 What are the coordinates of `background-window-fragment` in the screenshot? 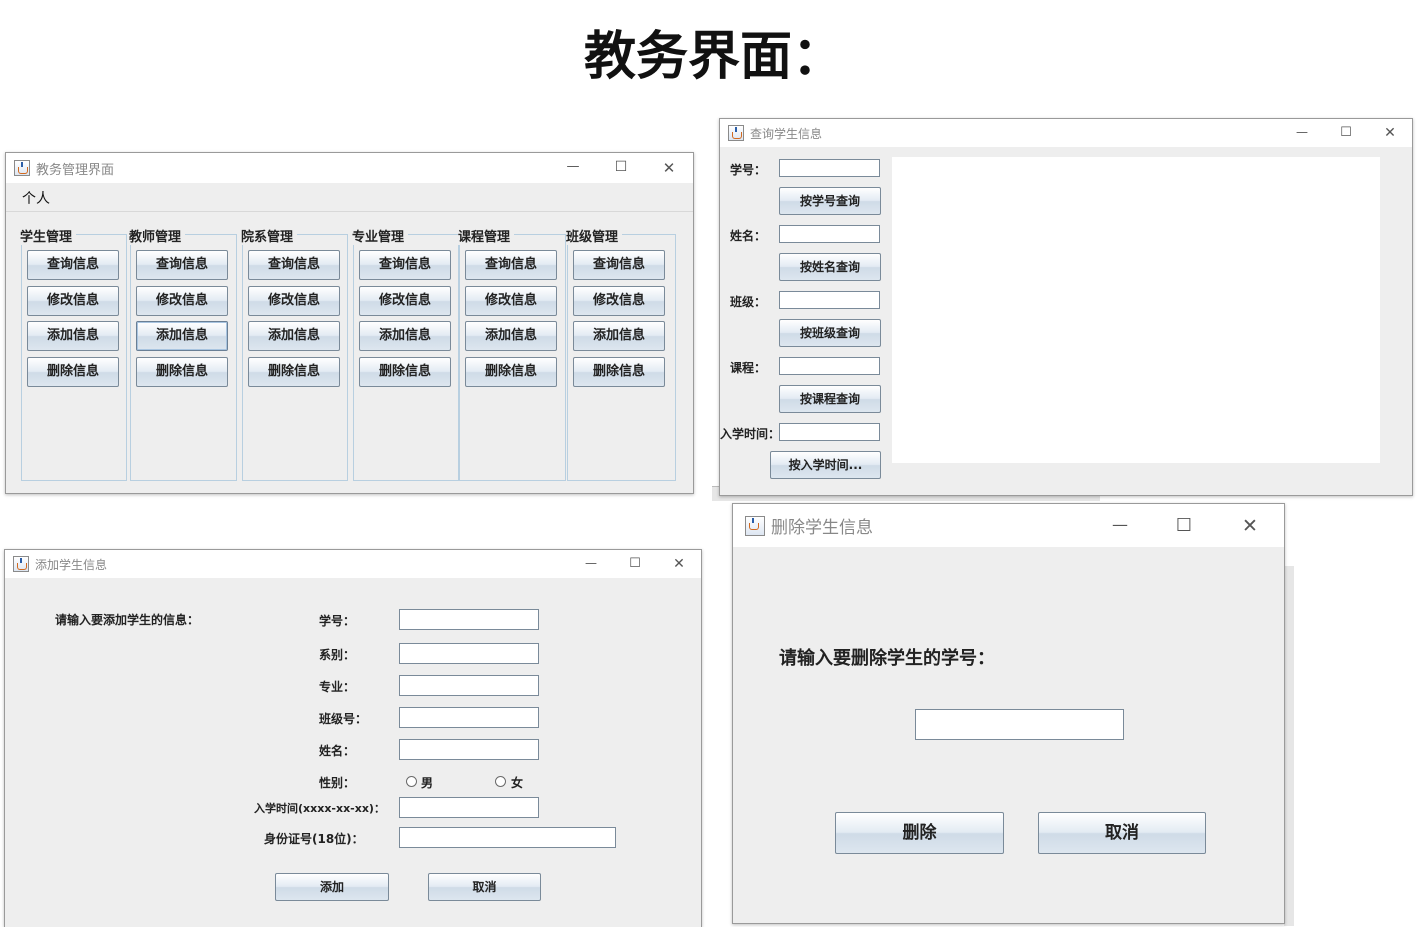 It's located at (1289, 746).